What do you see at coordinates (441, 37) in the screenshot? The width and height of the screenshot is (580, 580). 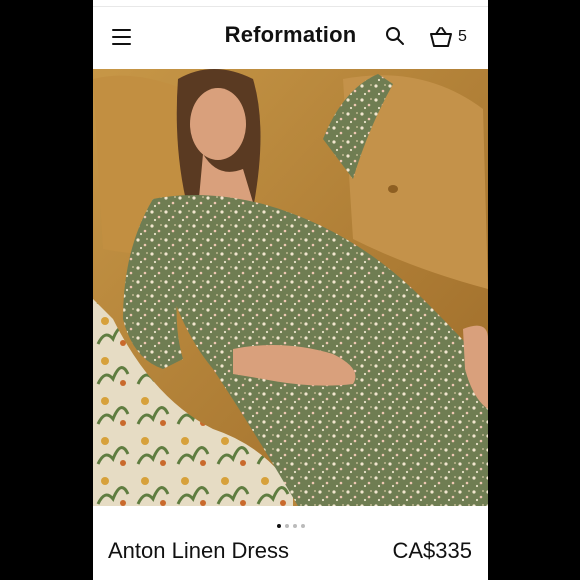 I see `shopping-basket-icon` at bounding box center [441, 37].